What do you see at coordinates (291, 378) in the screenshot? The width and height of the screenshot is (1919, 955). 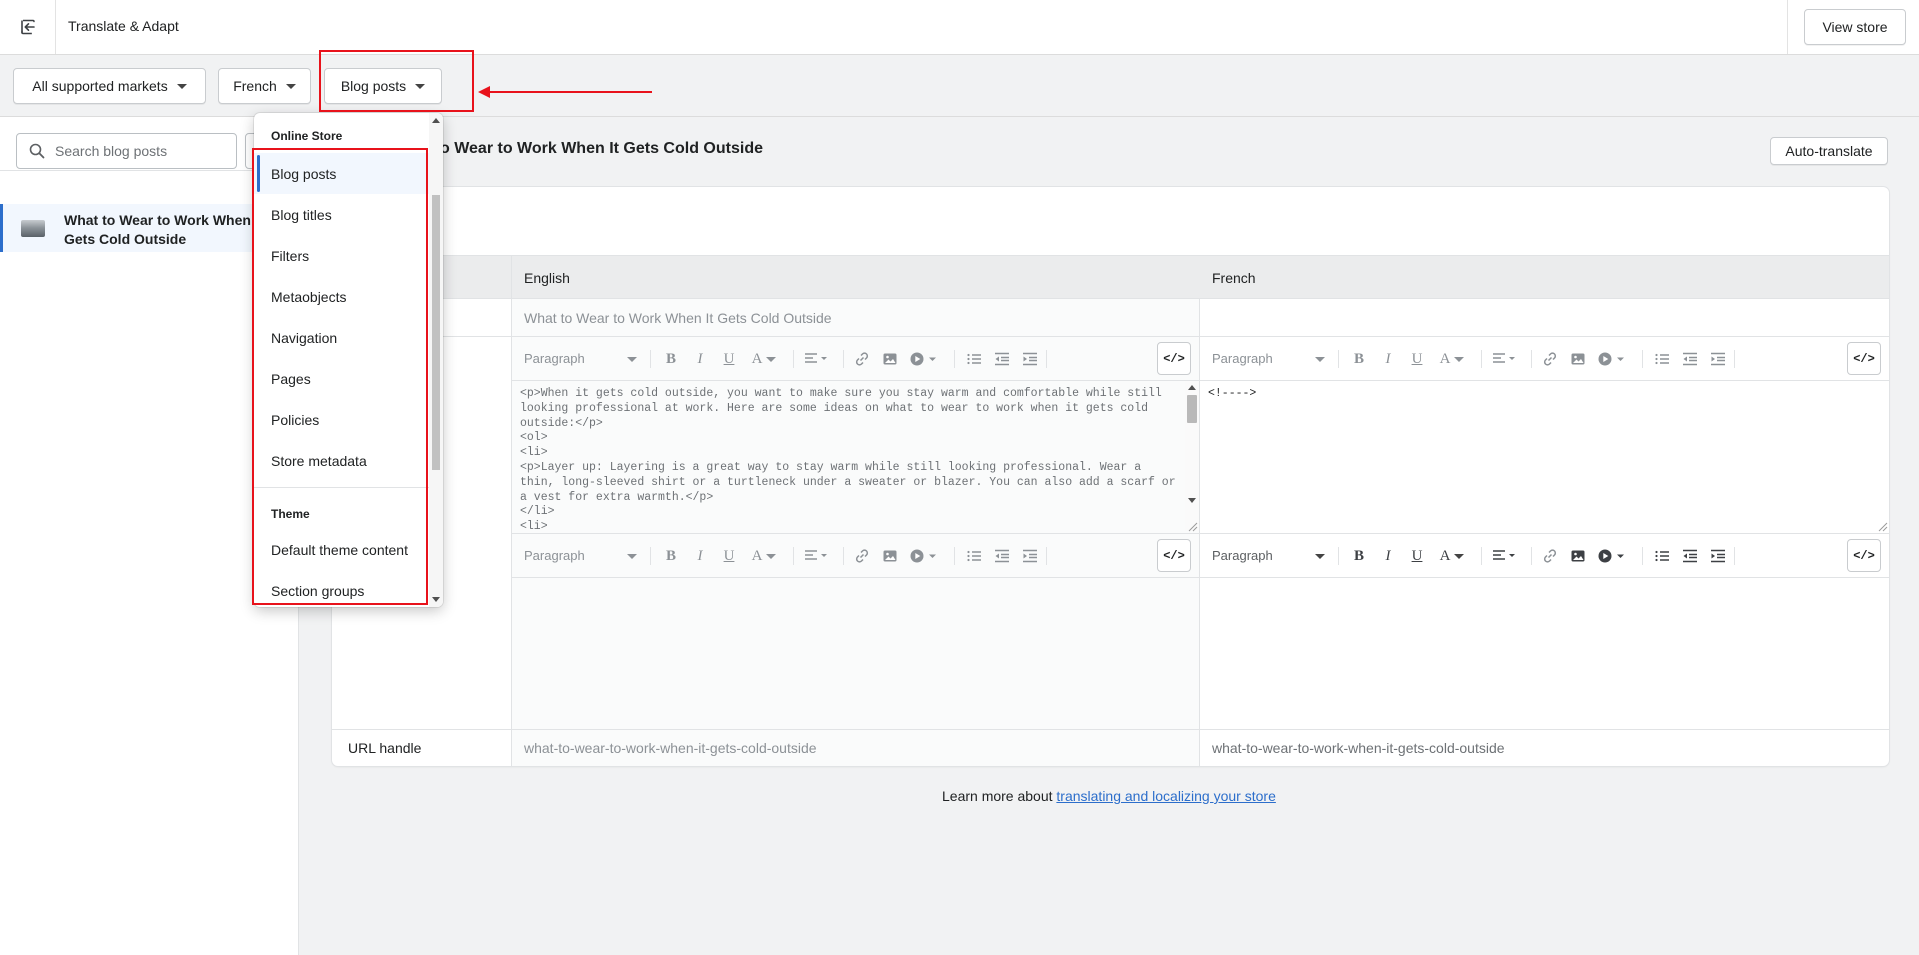 I see `dropdown-item-label: Pages` at bounding box center [291, 378].